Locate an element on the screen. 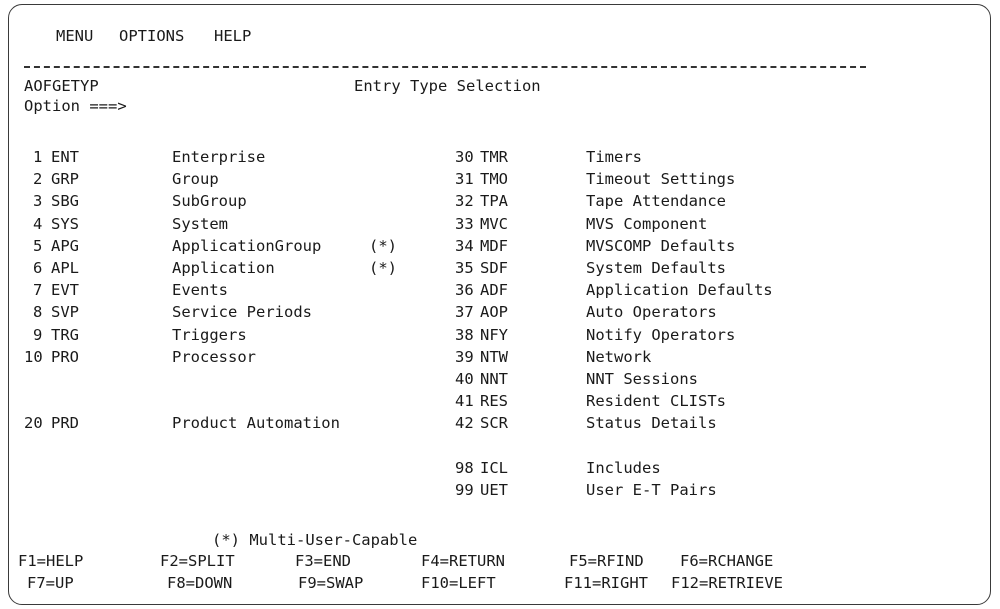 This screenshot has width=1000, height=609. entry-description: Application is located at coordinates (223, 268).